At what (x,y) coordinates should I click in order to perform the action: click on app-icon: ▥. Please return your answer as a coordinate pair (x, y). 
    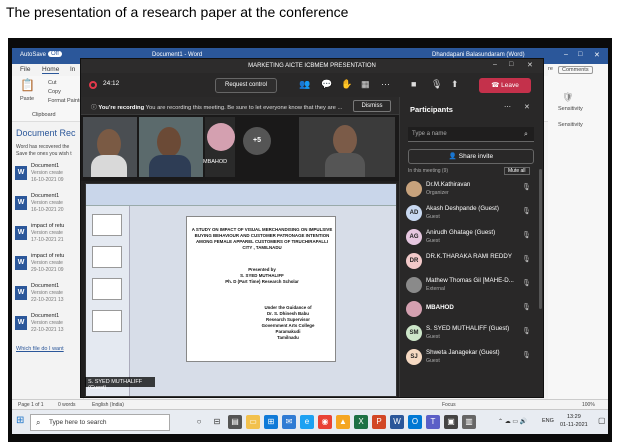
    Looking at the image, I should click on (469, 422).